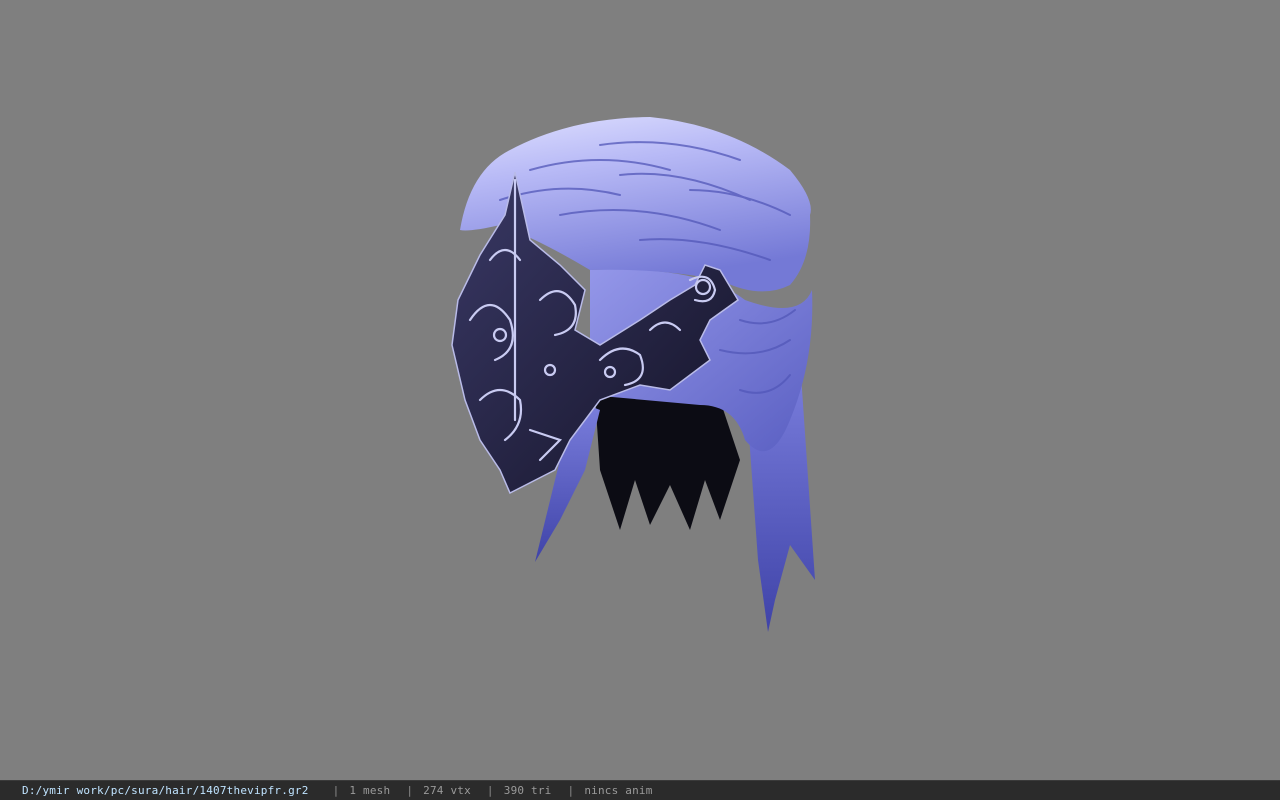 The height and width of the screenshot is (800, 1280). Describe the element at coordinates (447, 790) in the screenshot. I see `vertex-count: 274 vtx` at that location.